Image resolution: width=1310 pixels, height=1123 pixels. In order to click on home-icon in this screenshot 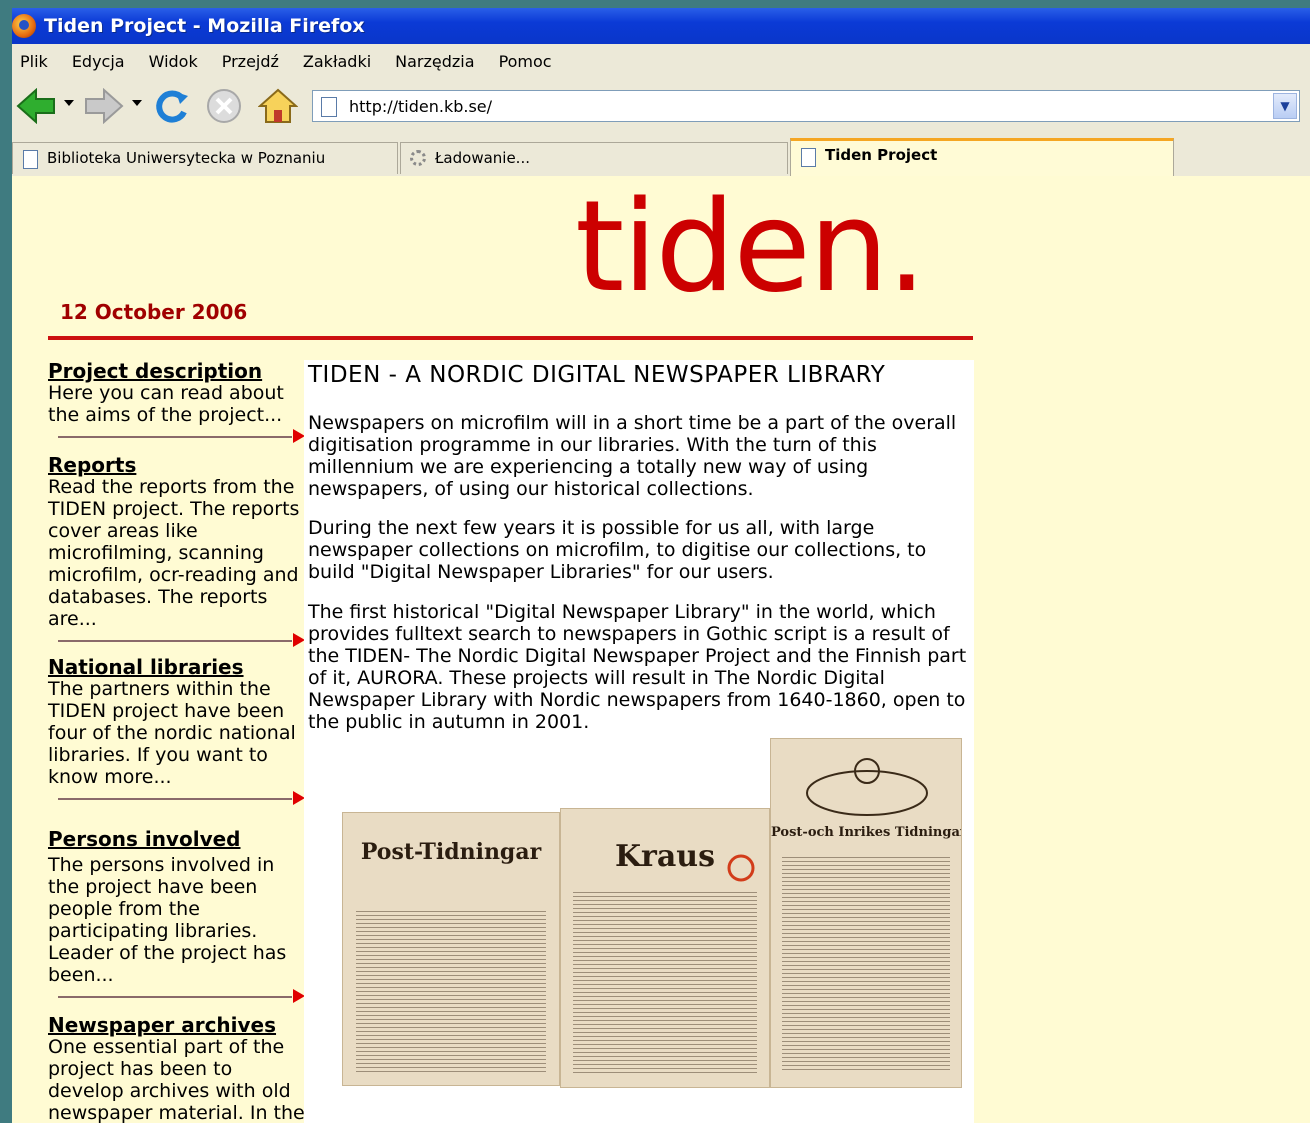, I will do `click(278, 106)`.